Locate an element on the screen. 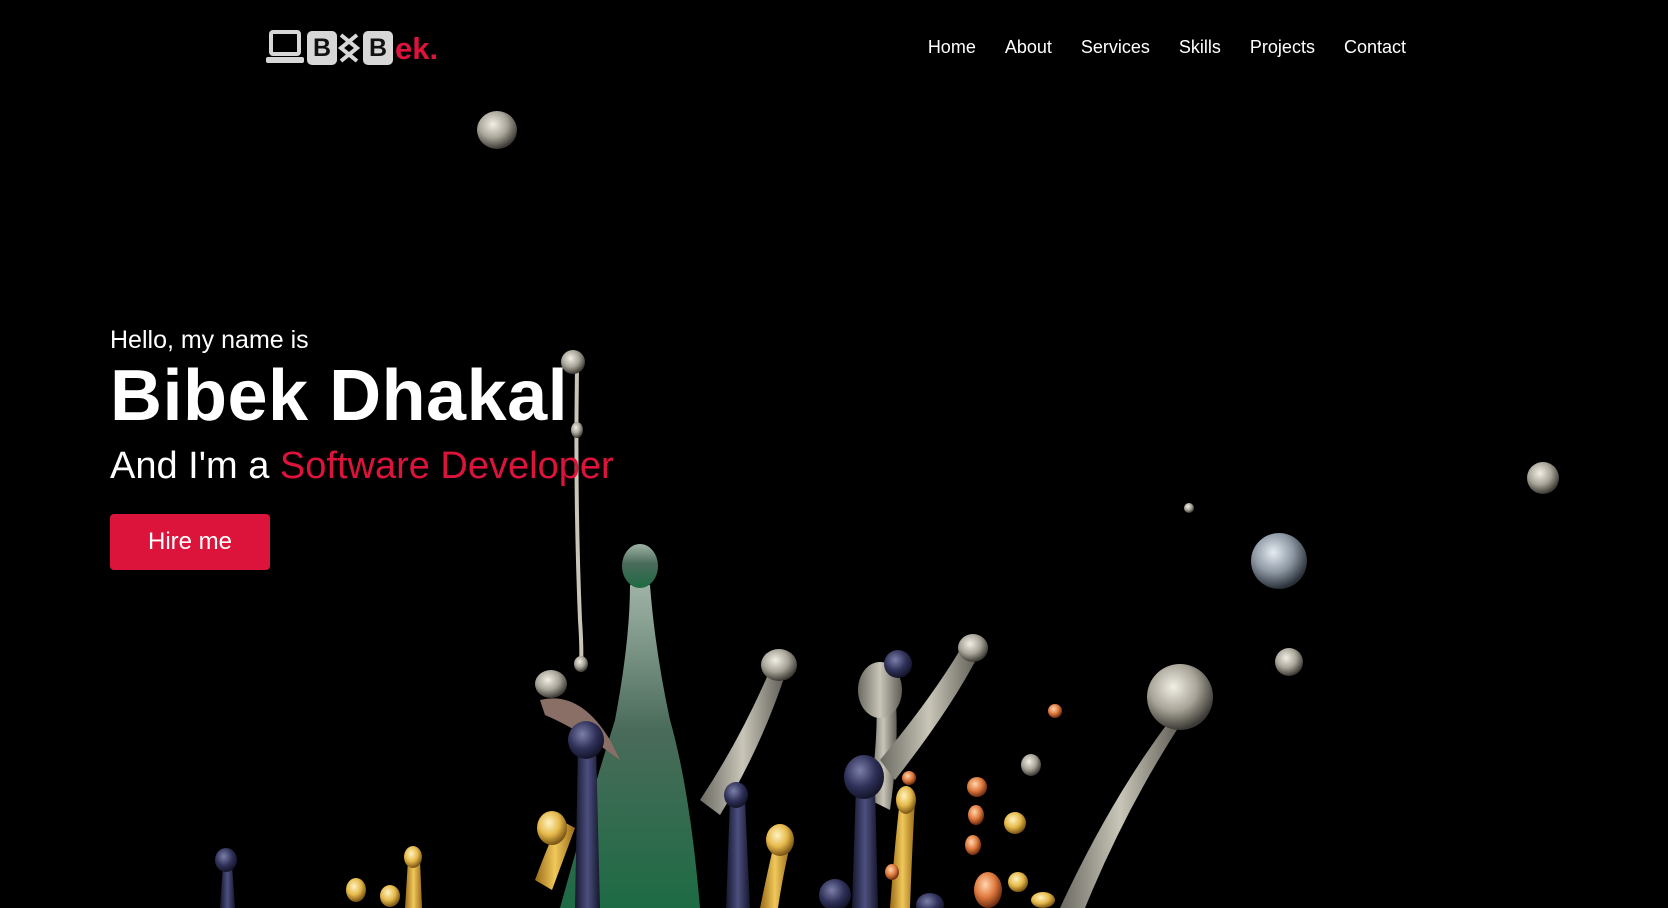 Image resolution: width=1668 pixels, height=908 pixels. hero-role-prefix: And I'm a is located at coordinates (190, 465).